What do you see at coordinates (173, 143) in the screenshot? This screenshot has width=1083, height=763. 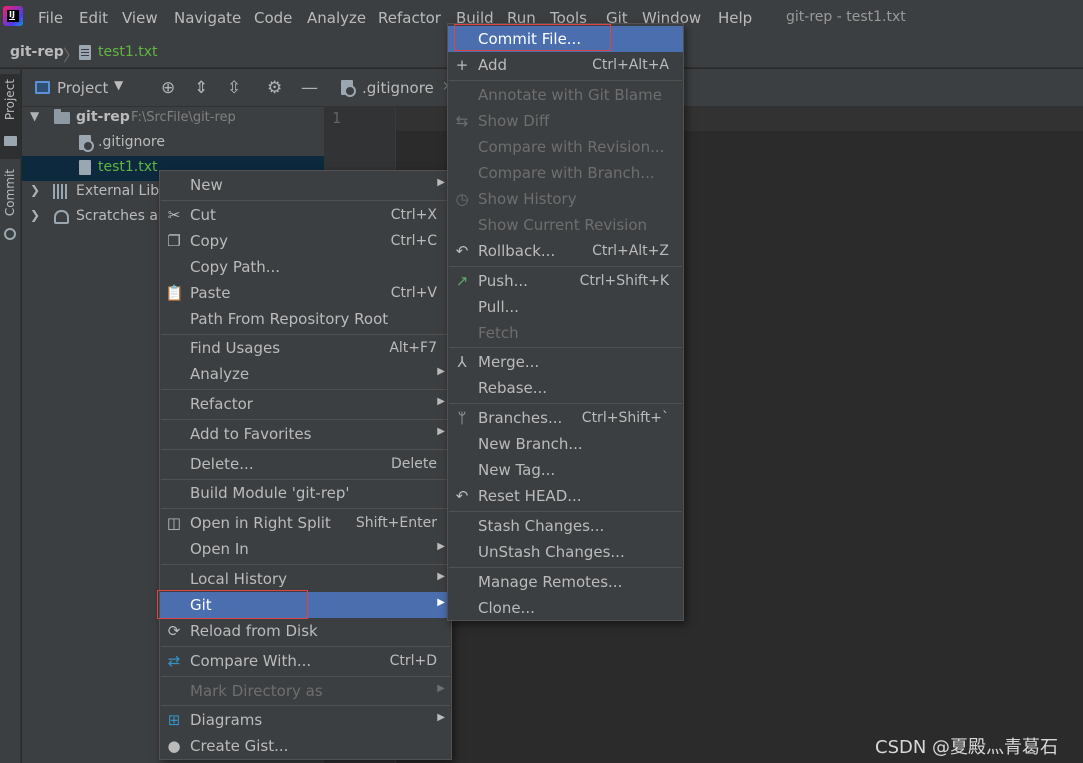 I see `tree-node-gitignore: .gitignore` at bounding box center [173, 143].